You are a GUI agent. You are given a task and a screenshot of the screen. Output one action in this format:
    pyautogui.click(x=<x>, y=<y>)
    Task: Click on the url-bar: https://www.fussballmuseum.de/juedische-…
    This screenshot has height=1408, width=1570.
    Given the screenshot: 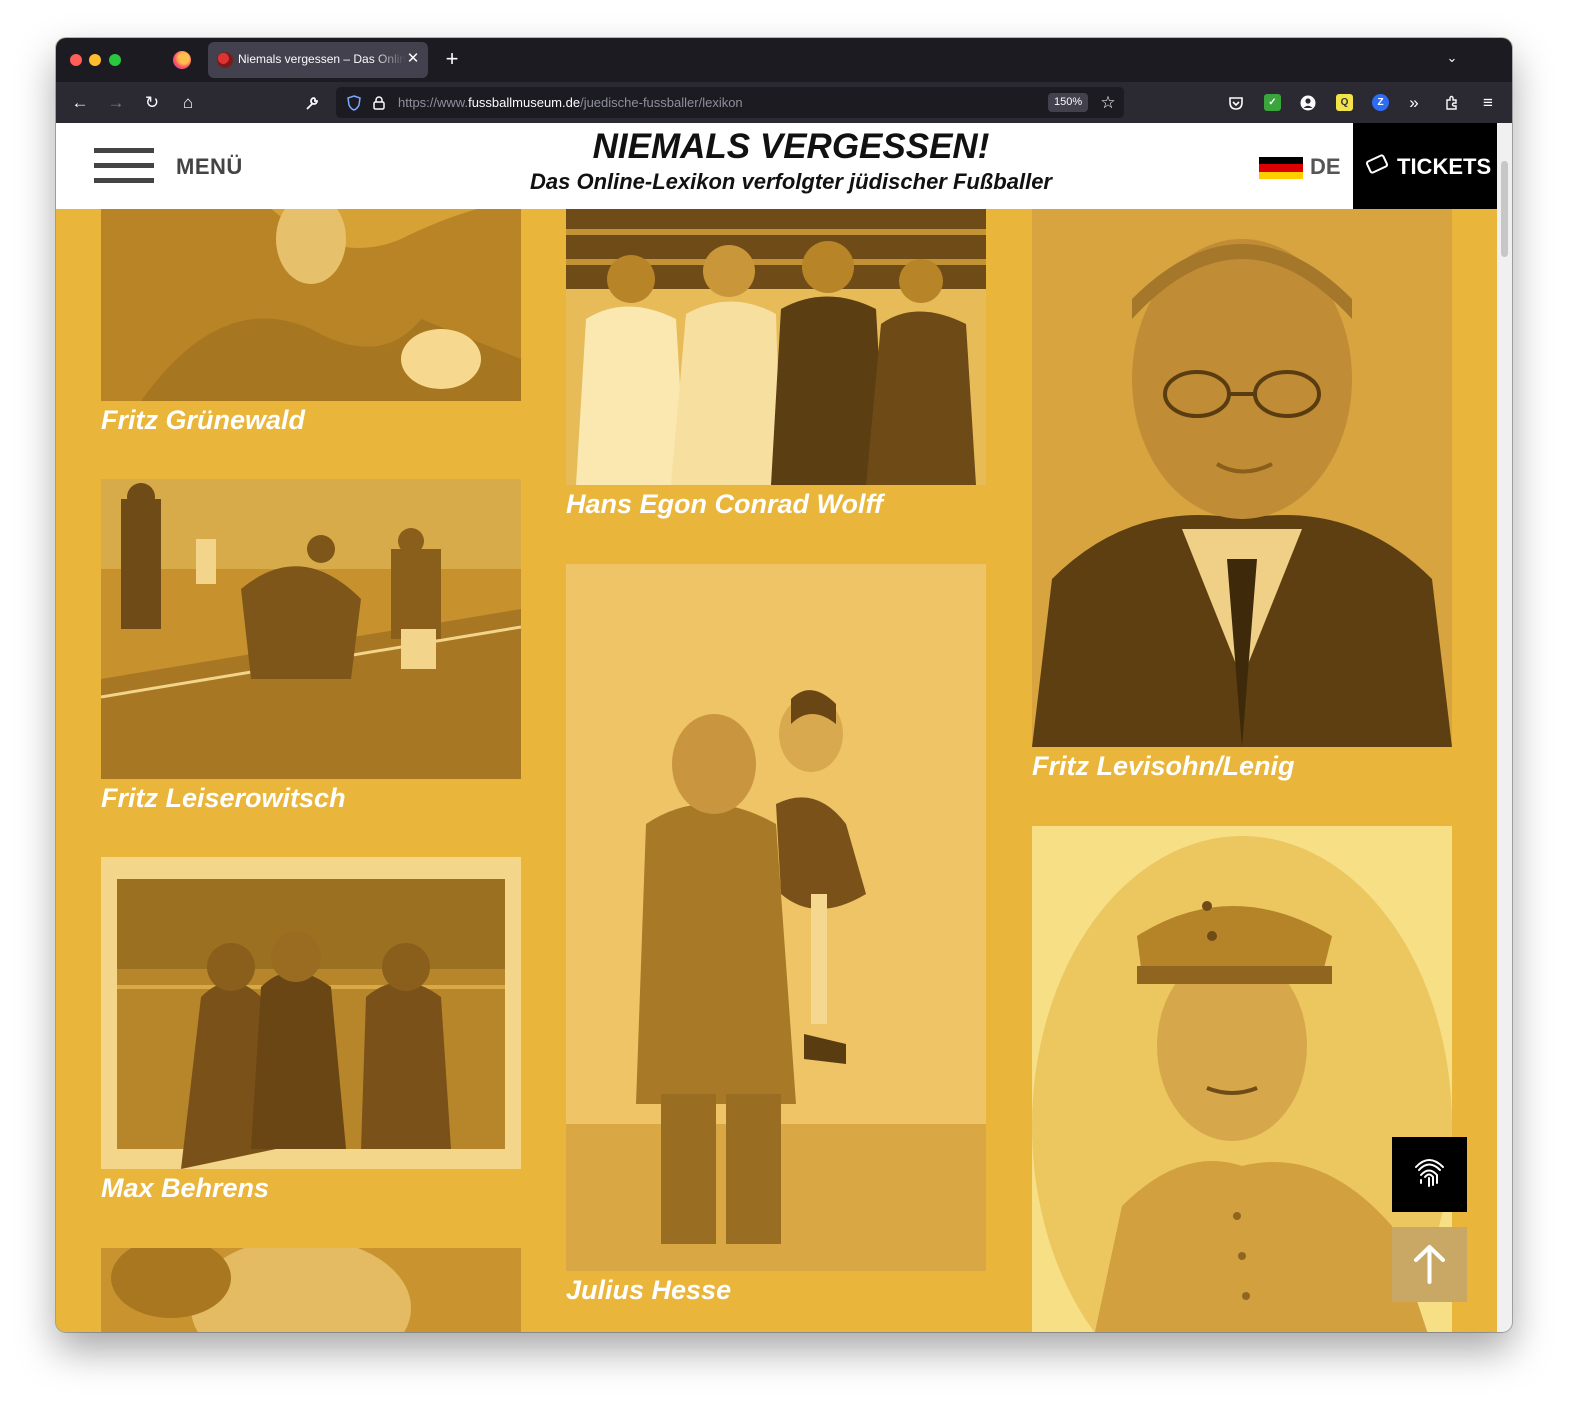 What is the action you would take?
    pyautogui.click(x=730, y=102)
    